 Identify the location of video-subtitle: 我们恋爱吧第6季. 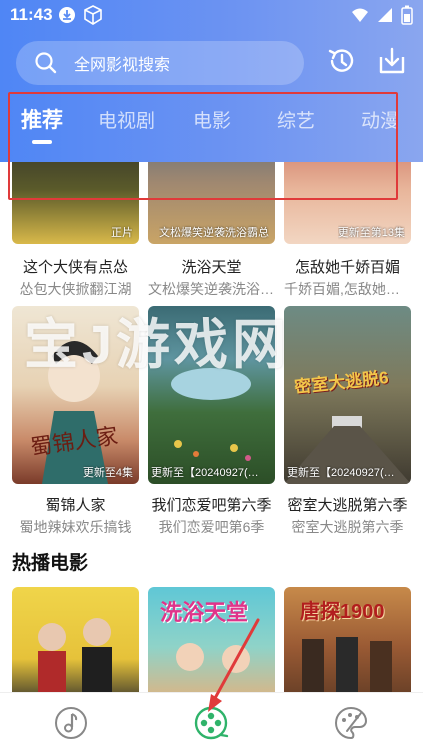
(211, 527).